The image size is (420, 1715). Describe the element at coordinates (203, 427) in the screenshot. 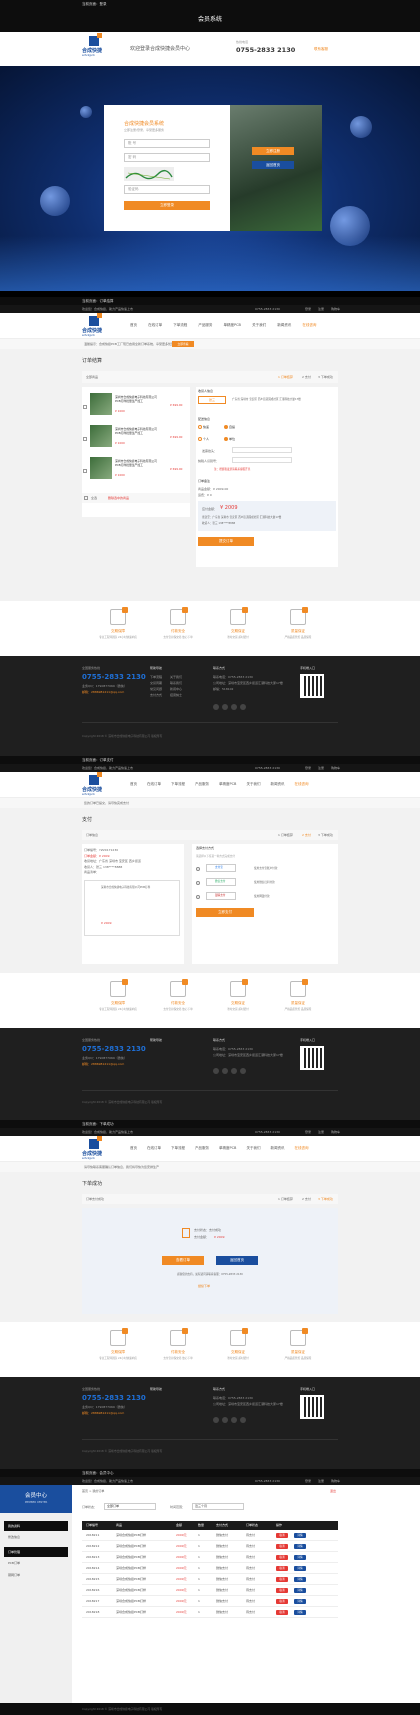

I see `delivery-option-express: 快递` at that location.